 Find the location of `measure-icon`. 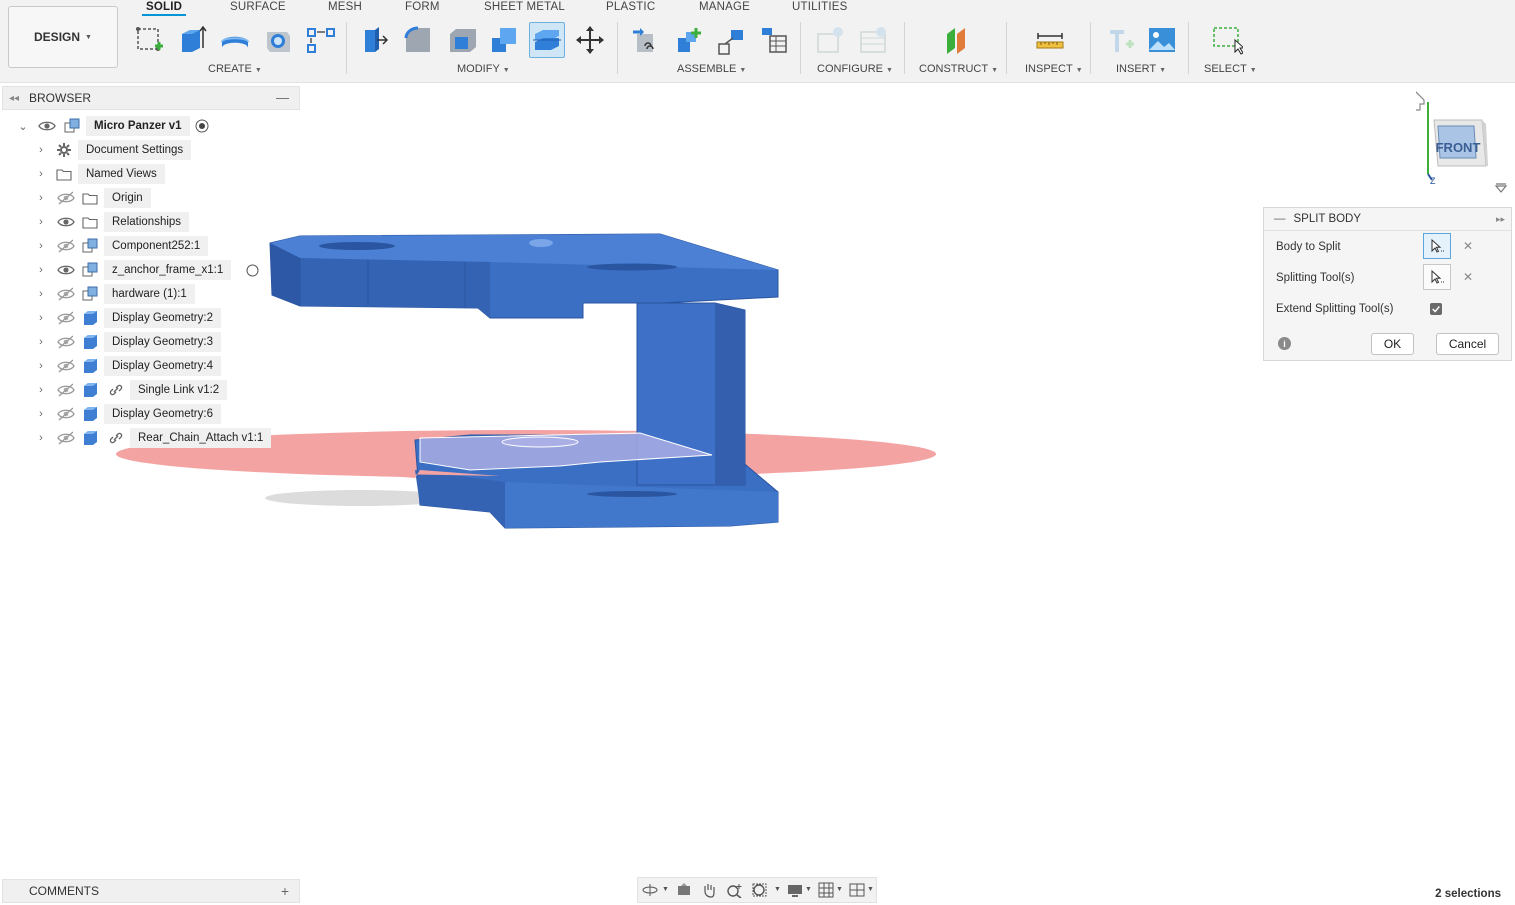

measure-icon is located at coordinates (1050, 40).